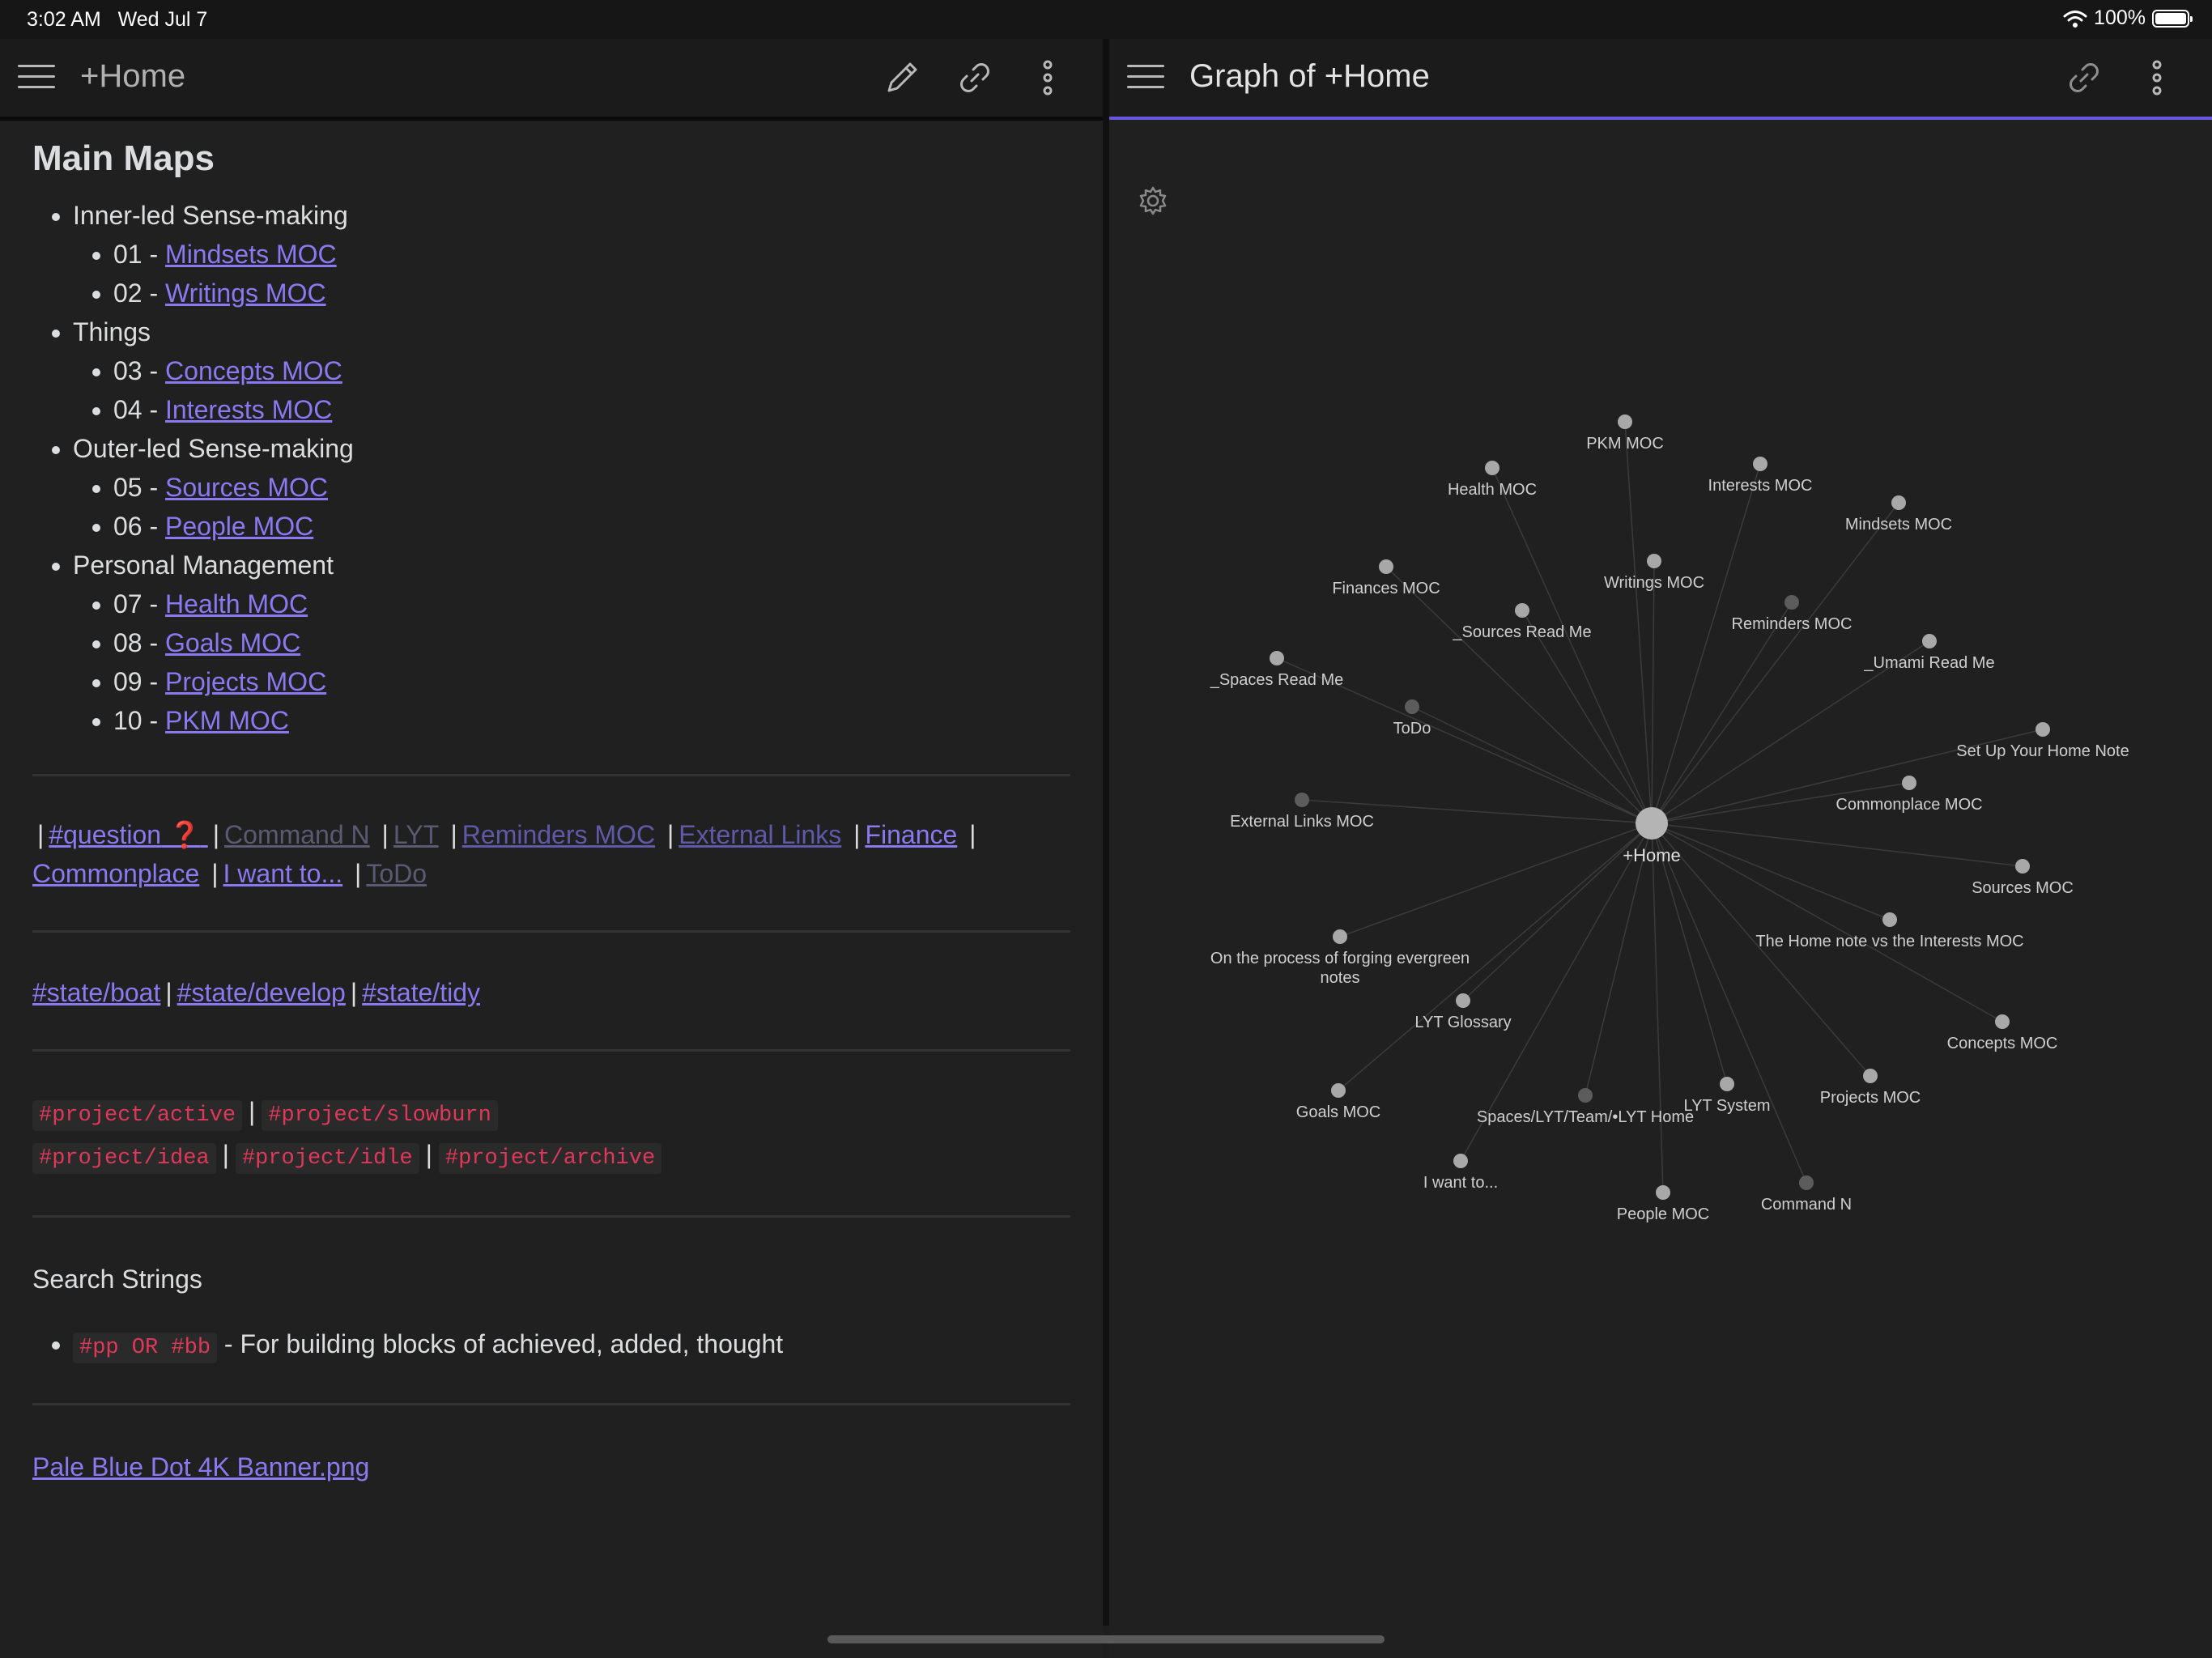 This screenshot has width=2212, height=1658. Describe the element at coordinates (421, 992) in the screenshot. I see `tag-state-tidy: #state/tidy` at that location.